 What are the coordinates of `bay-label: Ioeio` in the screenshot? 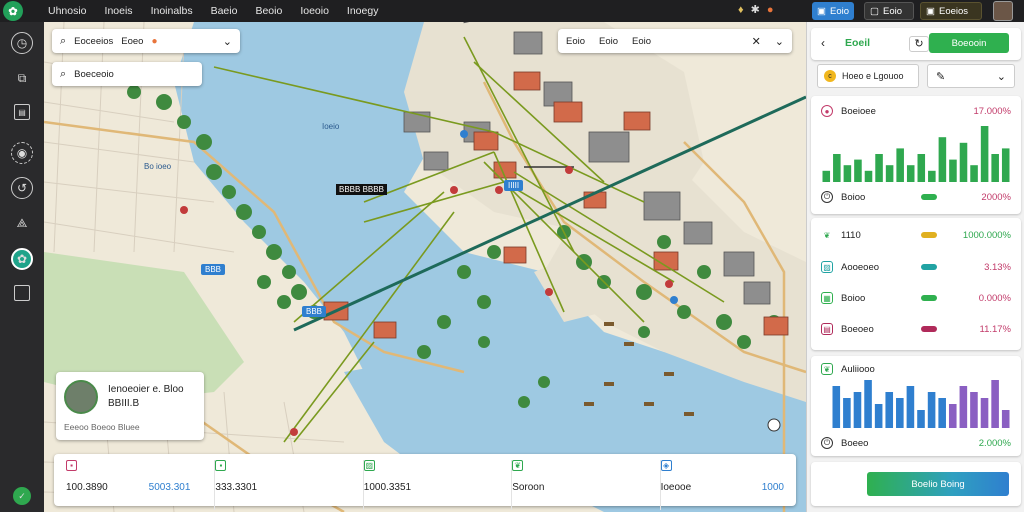 It's located at (331, 126).